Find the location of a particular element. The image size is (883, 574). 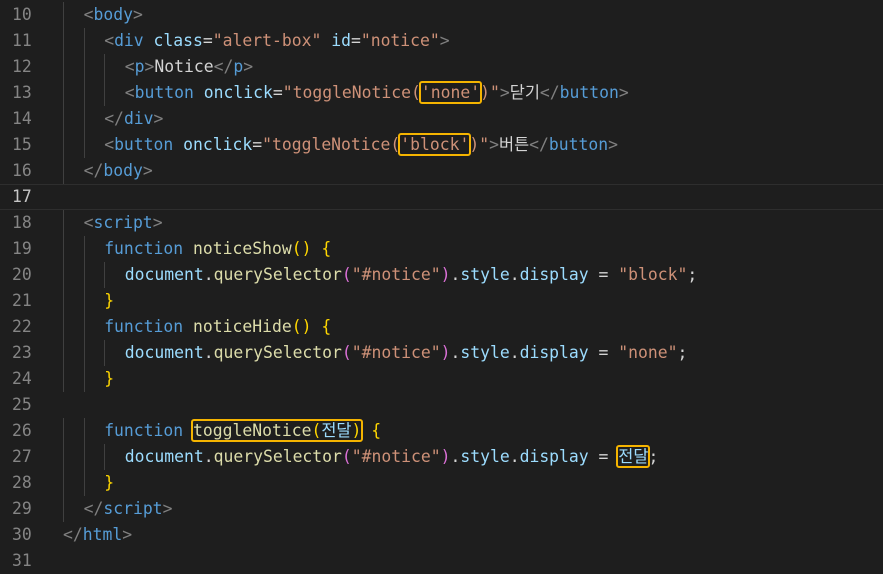

code-token: "#notice" is located at coordinates (396, 274).